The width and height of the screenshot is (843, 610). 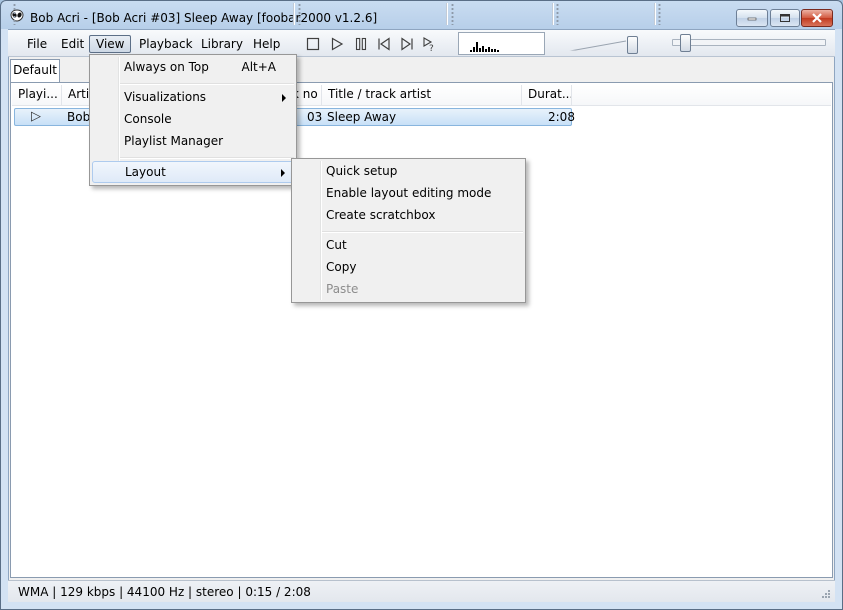 I want to click on menu-file: File, so click(x=37, y=44).